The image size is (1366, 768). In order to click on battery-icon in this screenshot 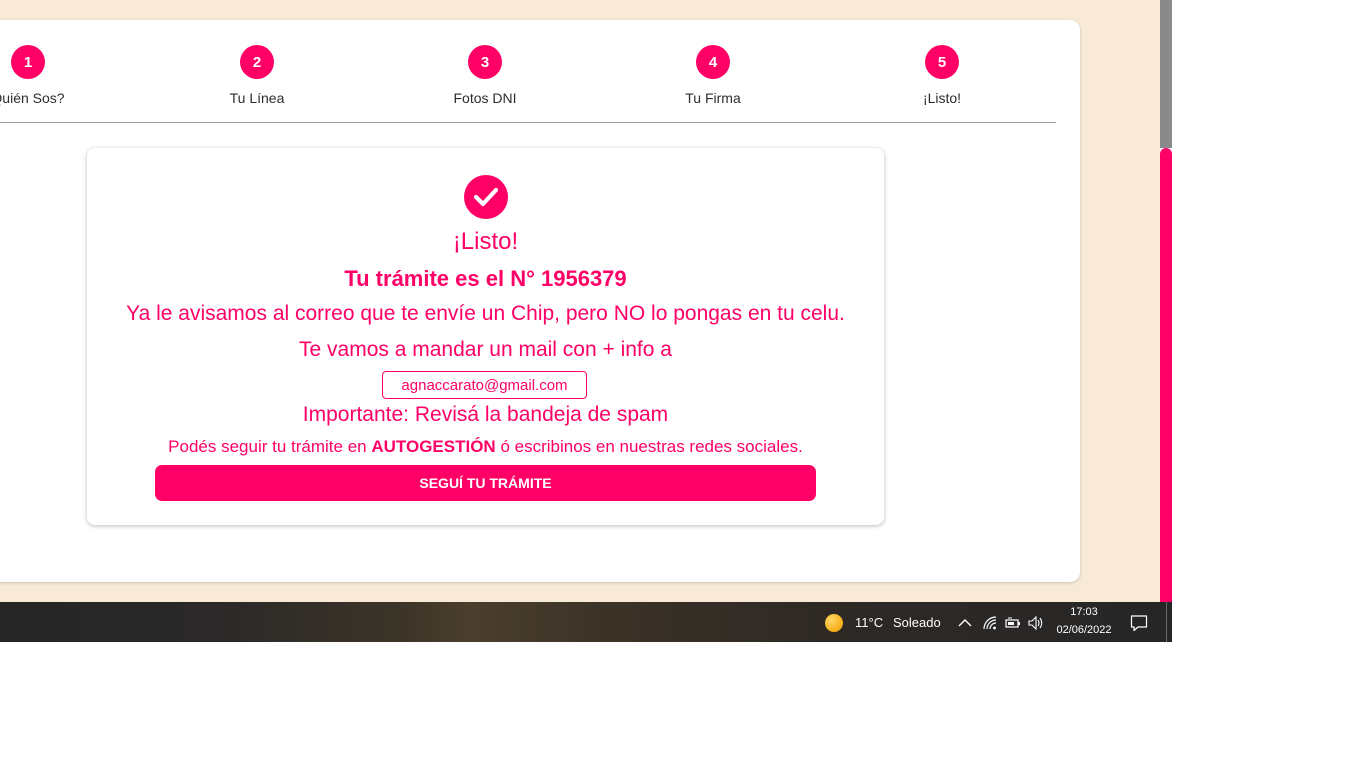, I will do `click(1013, 623)`.